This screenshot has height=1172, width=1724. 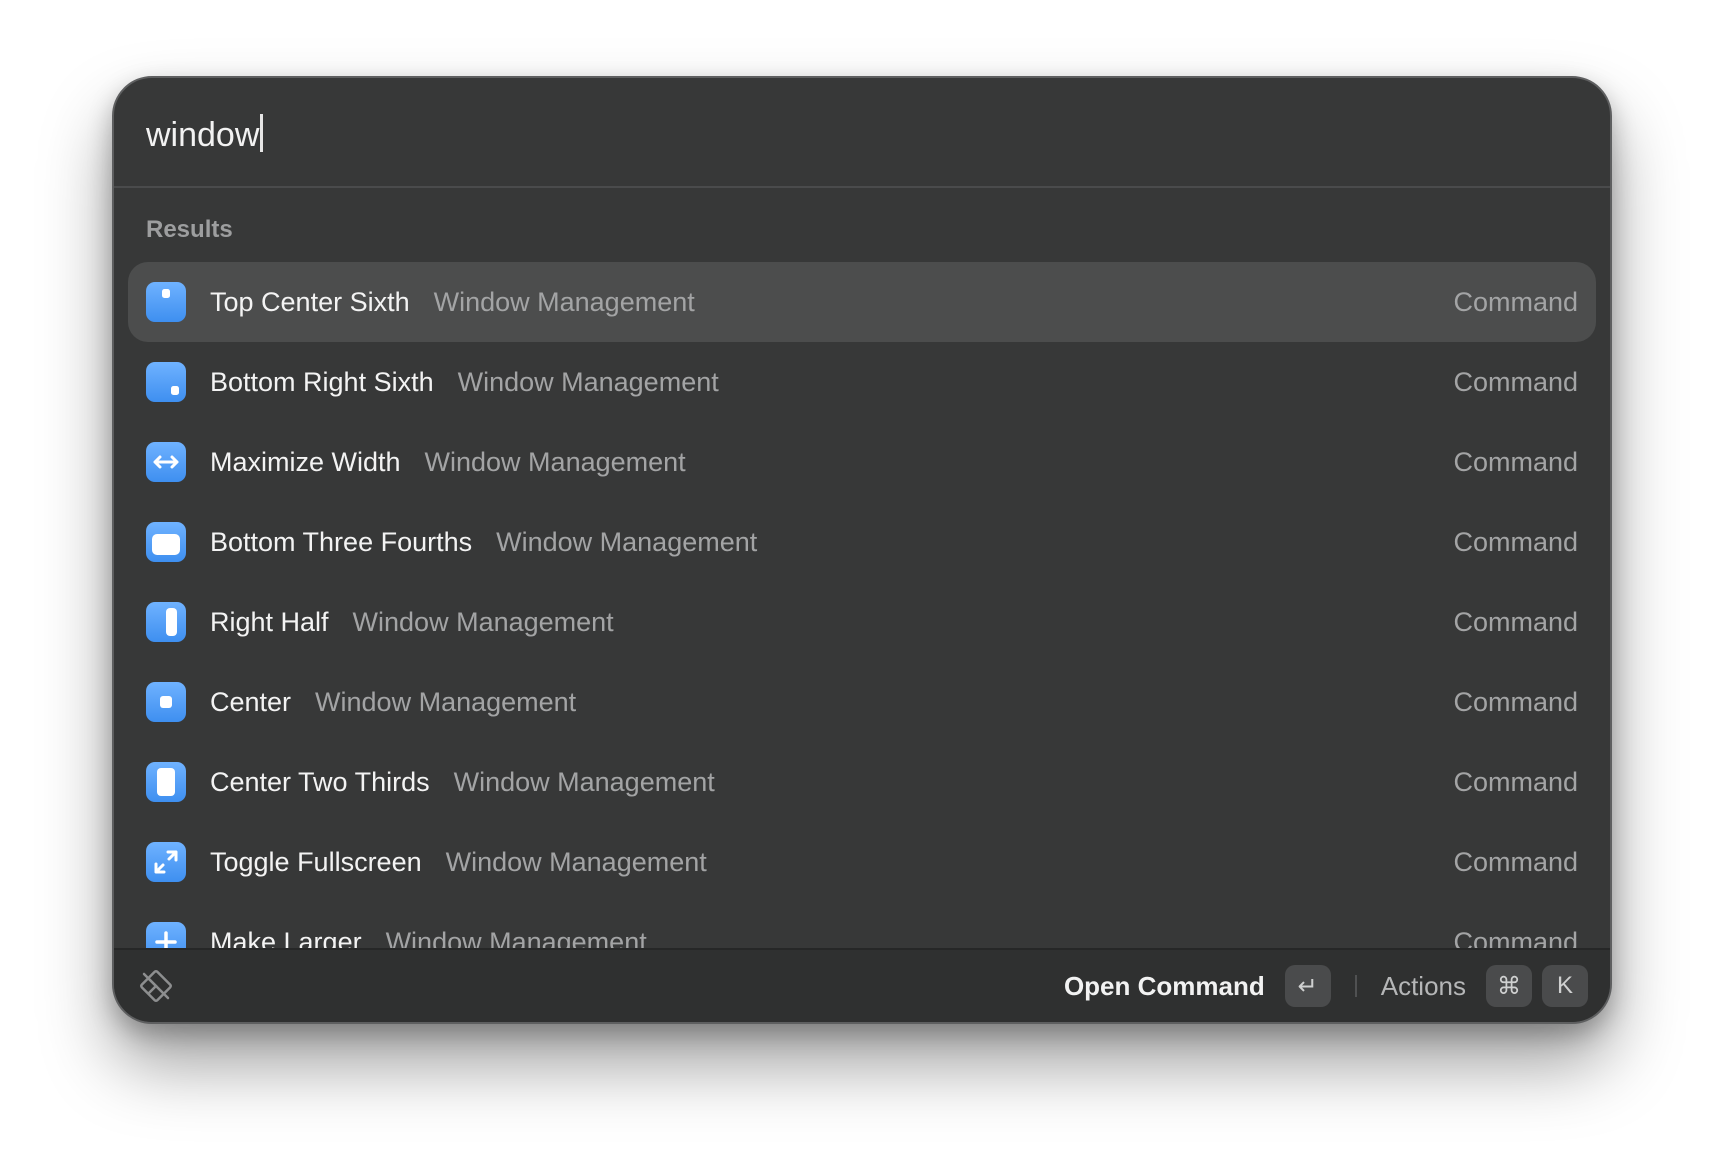 What do you see at coordinates (286, 938) in the screenshot?
I see `result-title: Make Larger` at bounding box center [286, 938].